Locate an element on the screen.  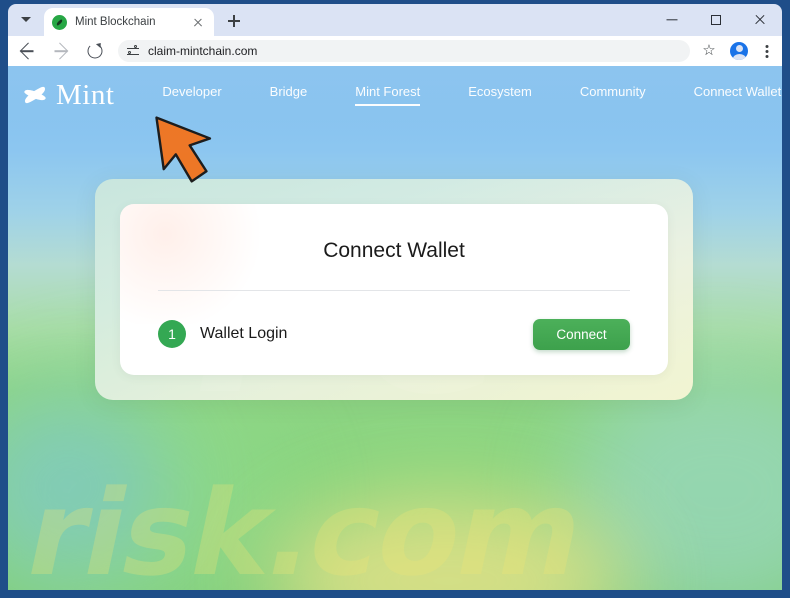
back-arrow-icon is located at coordinates (28, 51).